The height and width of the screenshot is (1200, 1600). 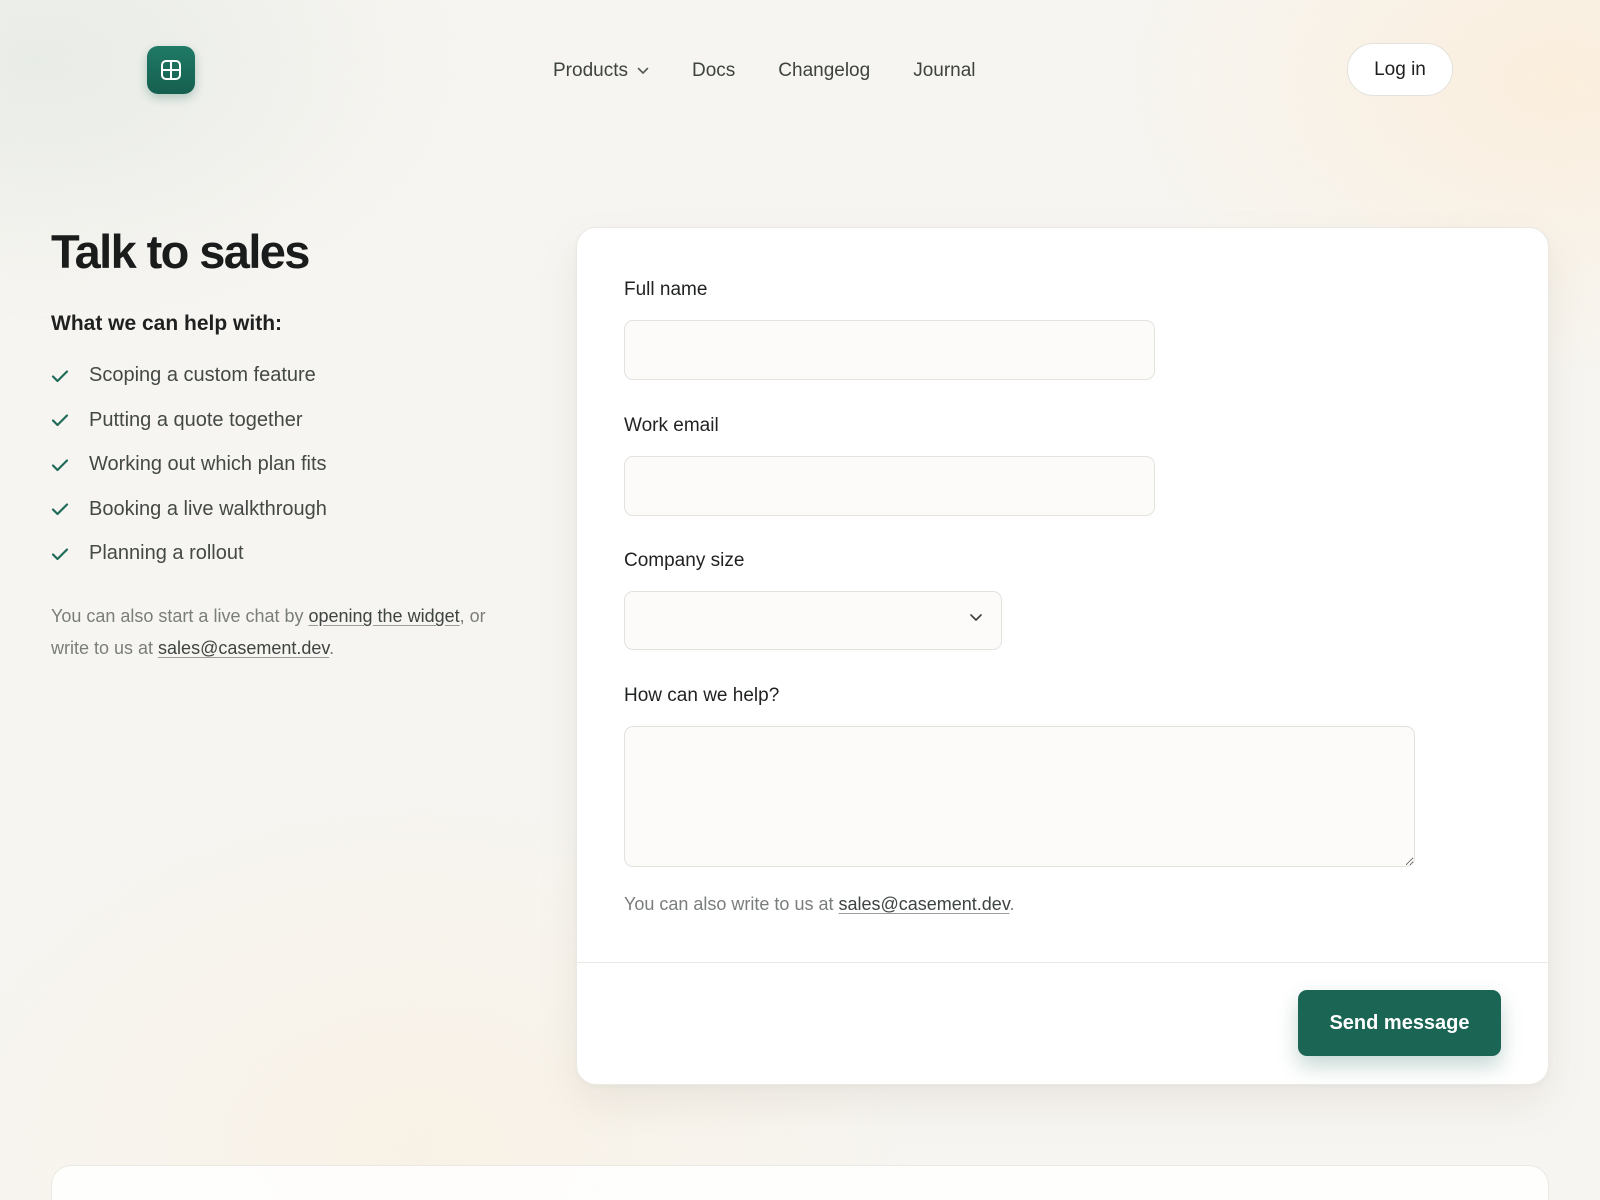 I want to click on list-item: Planning a rollout, so click(x=286, y=554).